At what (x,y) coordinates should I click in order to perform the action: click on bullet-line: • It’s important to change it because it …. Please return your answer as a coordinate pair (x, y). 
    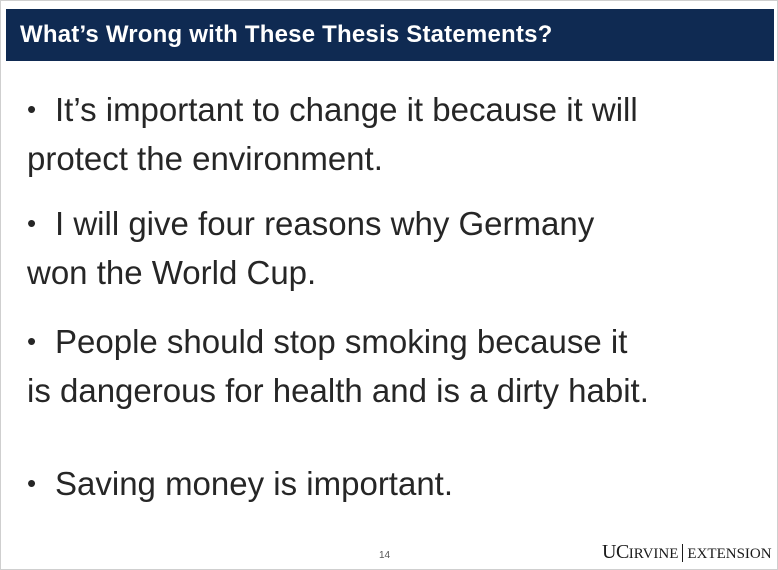
    Looking at the image, I should click on (332, 109).